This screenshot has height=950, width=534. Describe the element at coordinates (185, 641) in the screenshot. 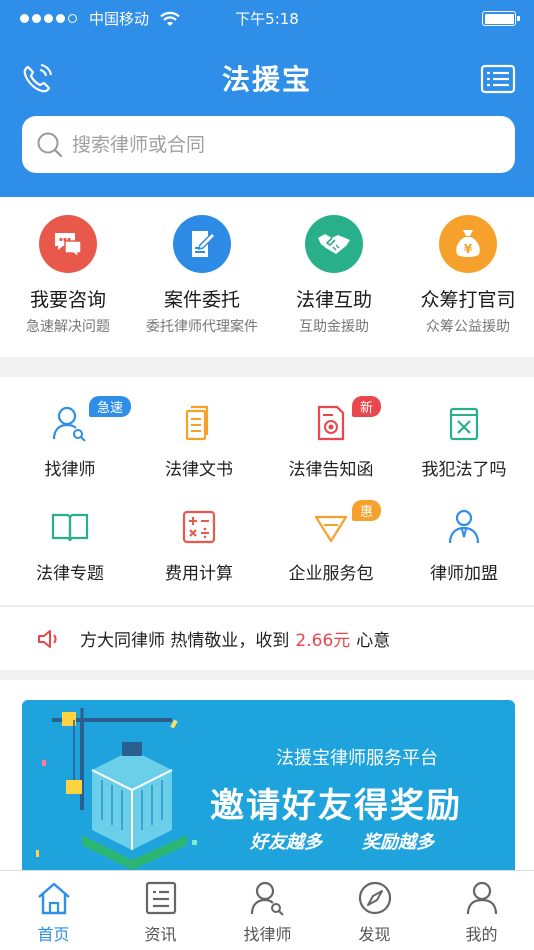

I see `notice-text: 方大同律师 热情敬业，收到` at that location.